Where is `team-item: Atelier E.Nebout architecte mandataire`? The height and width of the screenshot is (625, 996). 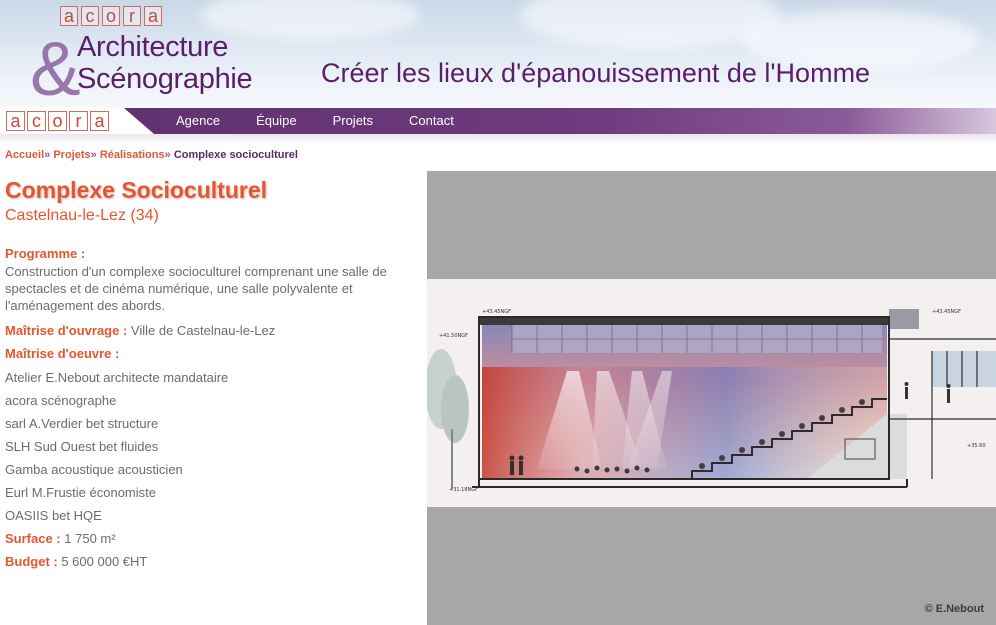
team-item: Atelier E.Nebout architecte mandataire is located at coordinates (117, 377).